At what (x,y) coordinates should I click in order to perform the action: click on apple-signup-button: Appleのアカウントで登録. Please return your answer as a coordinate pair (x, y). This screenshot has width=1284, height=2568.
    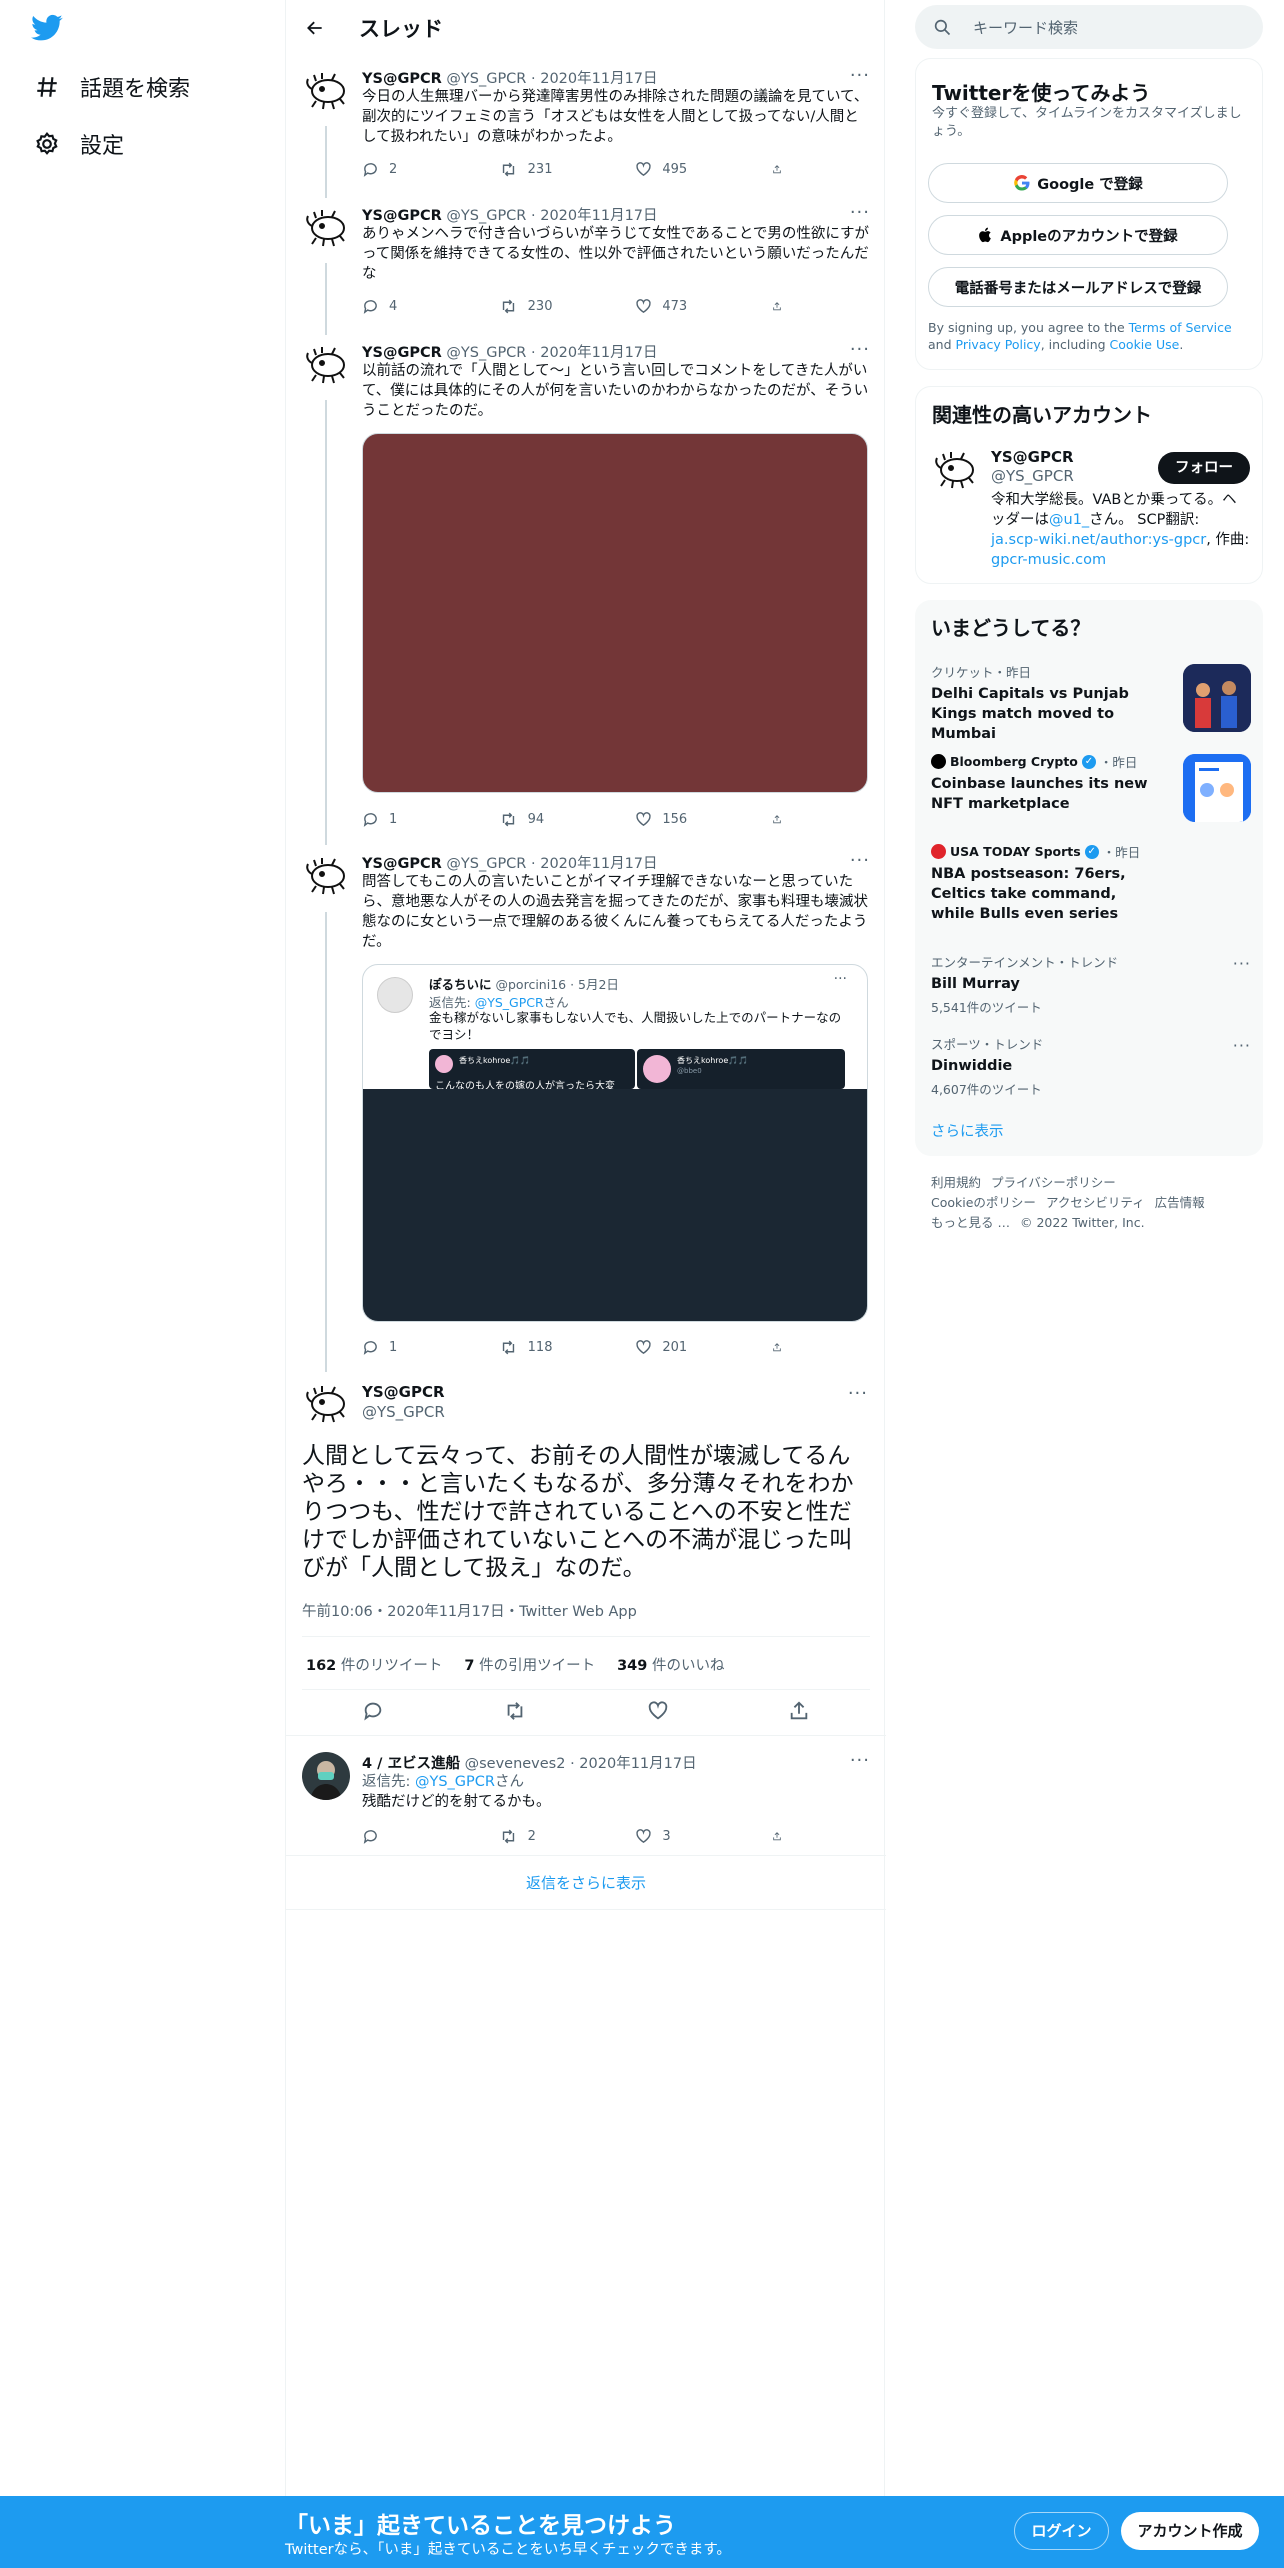
    Looking at the image, I should click on (1078, 235).